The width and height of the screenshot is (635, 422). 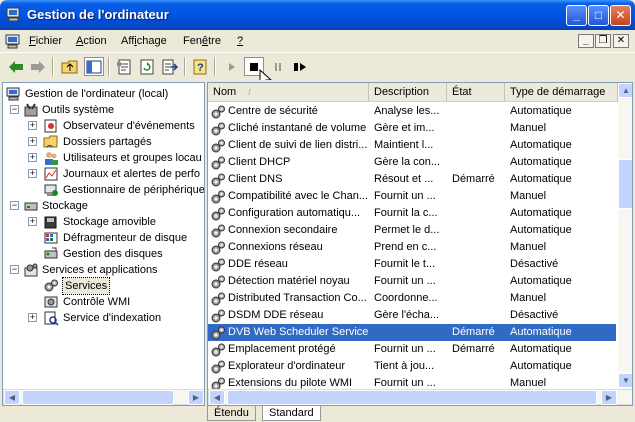 I want to click on list-vertical-scrollbar: ▲ ▼, so click(x=625, y=236).